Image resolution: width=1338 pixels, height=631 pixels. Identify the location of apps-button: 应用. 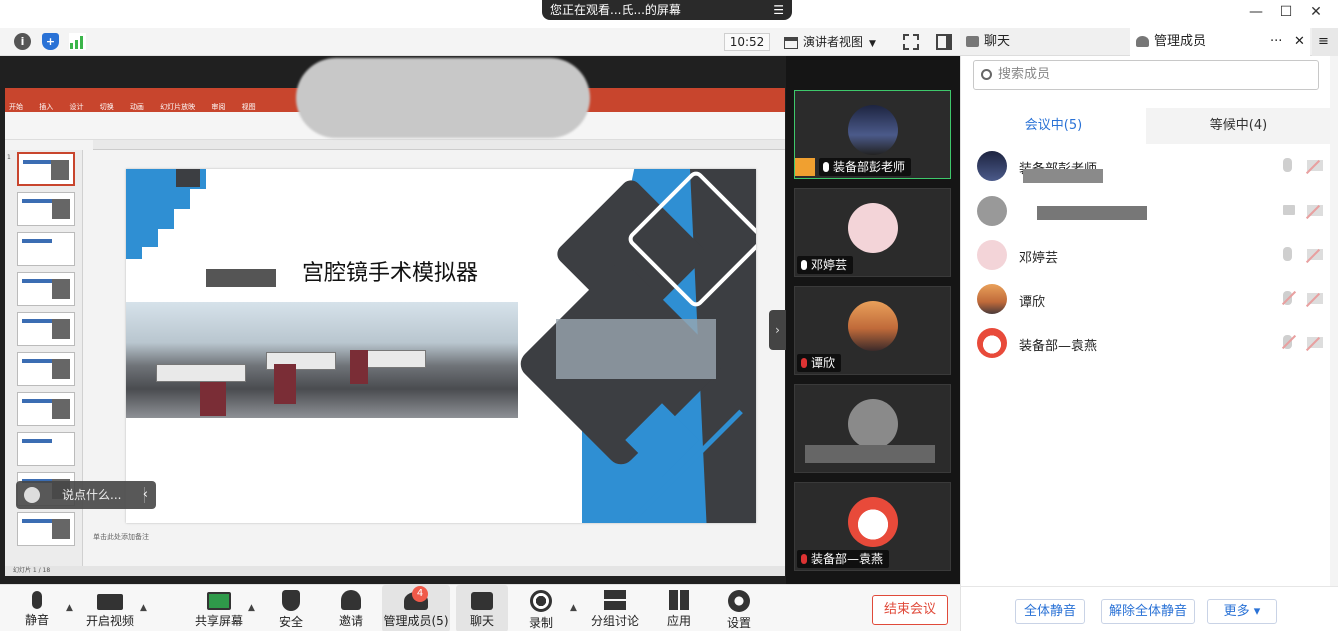
(679, 608).